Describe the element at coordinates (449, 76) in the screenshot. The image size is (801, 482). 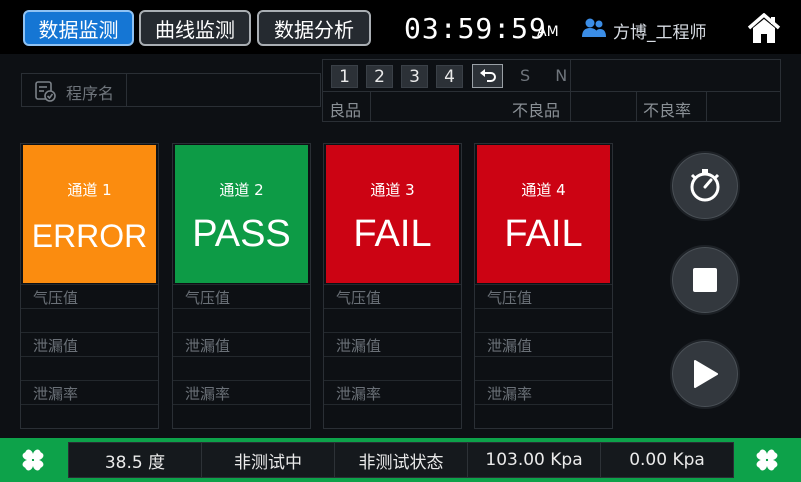
I see `channel-select-4-button: 4` at that location.